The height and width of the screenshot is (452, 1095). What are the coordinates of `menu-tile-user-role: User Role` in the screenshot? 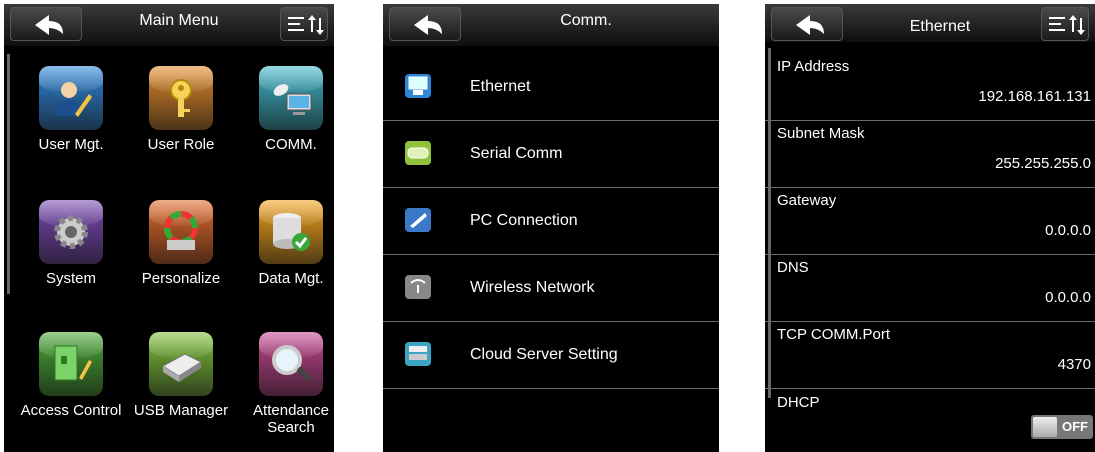 It's located at (181, 109).